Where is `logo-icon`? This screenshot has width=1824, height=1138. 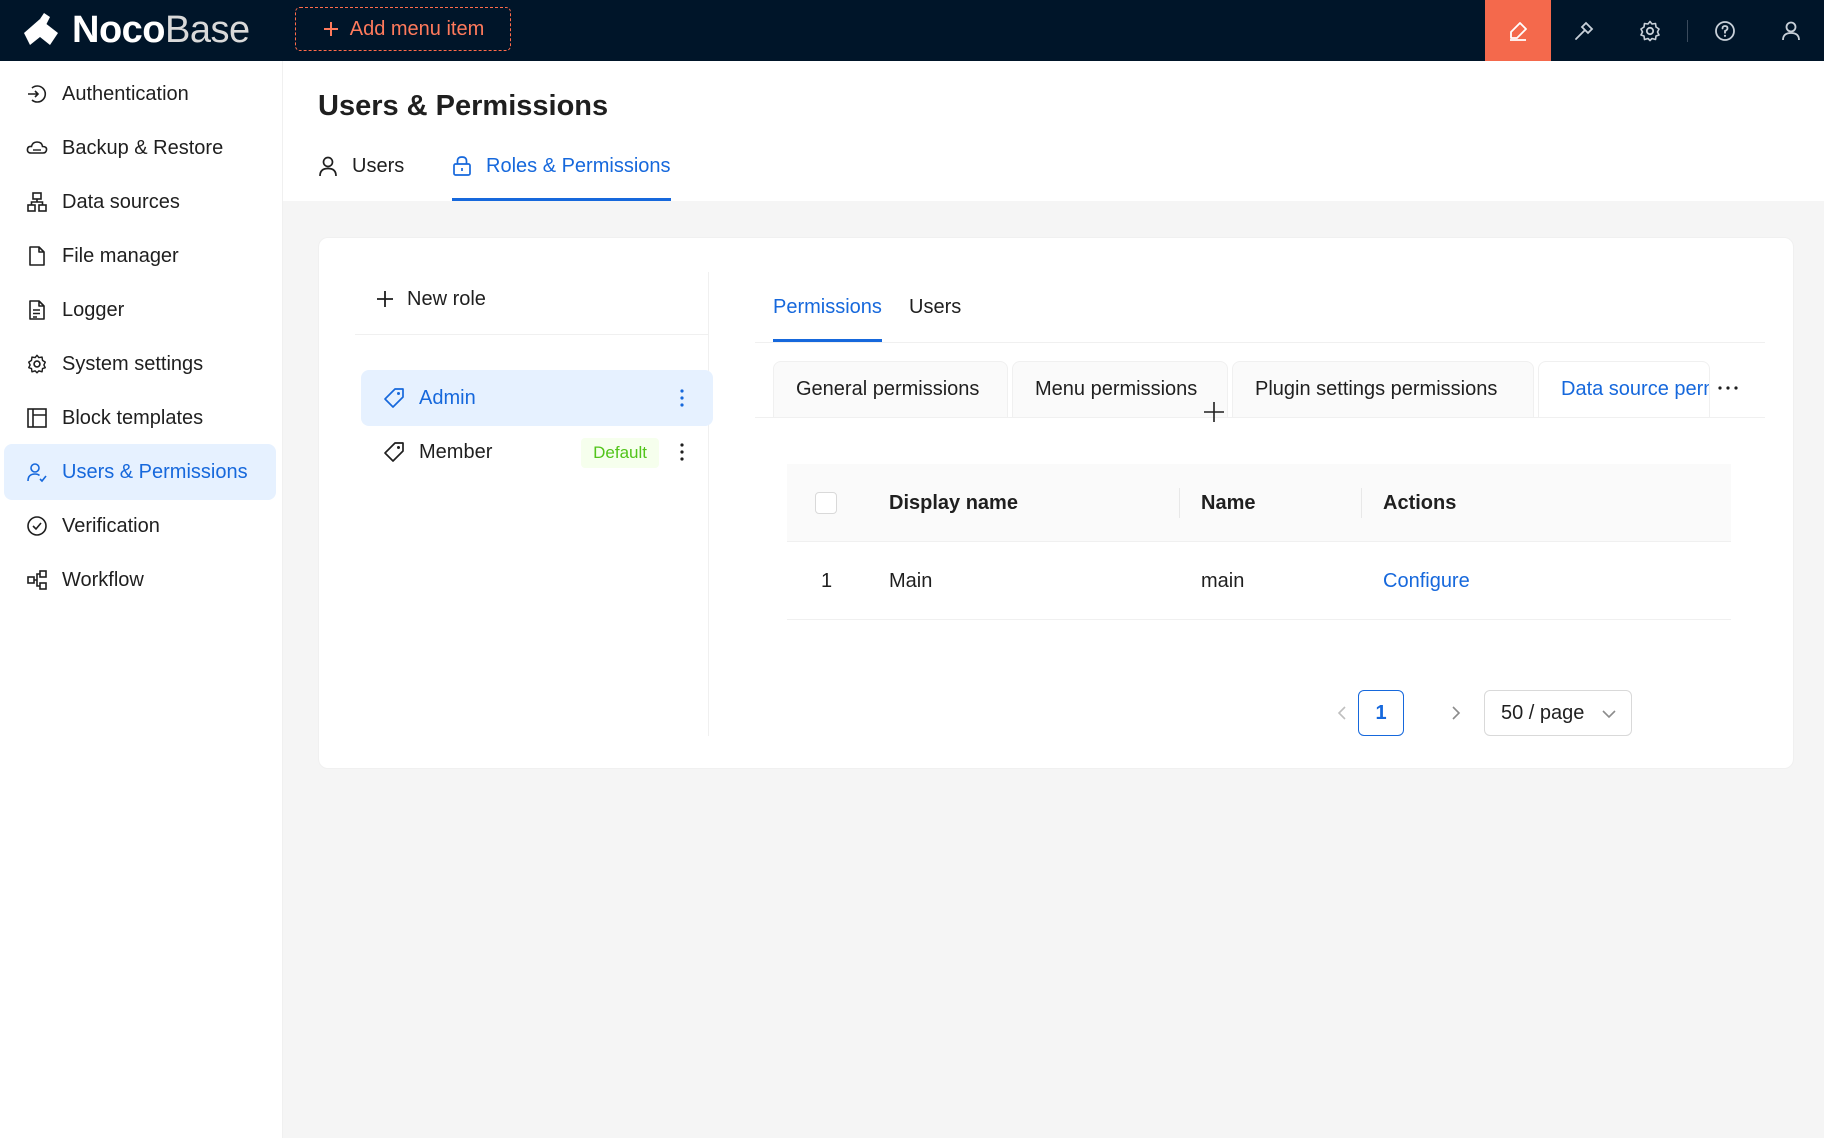
logo-icon is located at coordinates (41, 28).